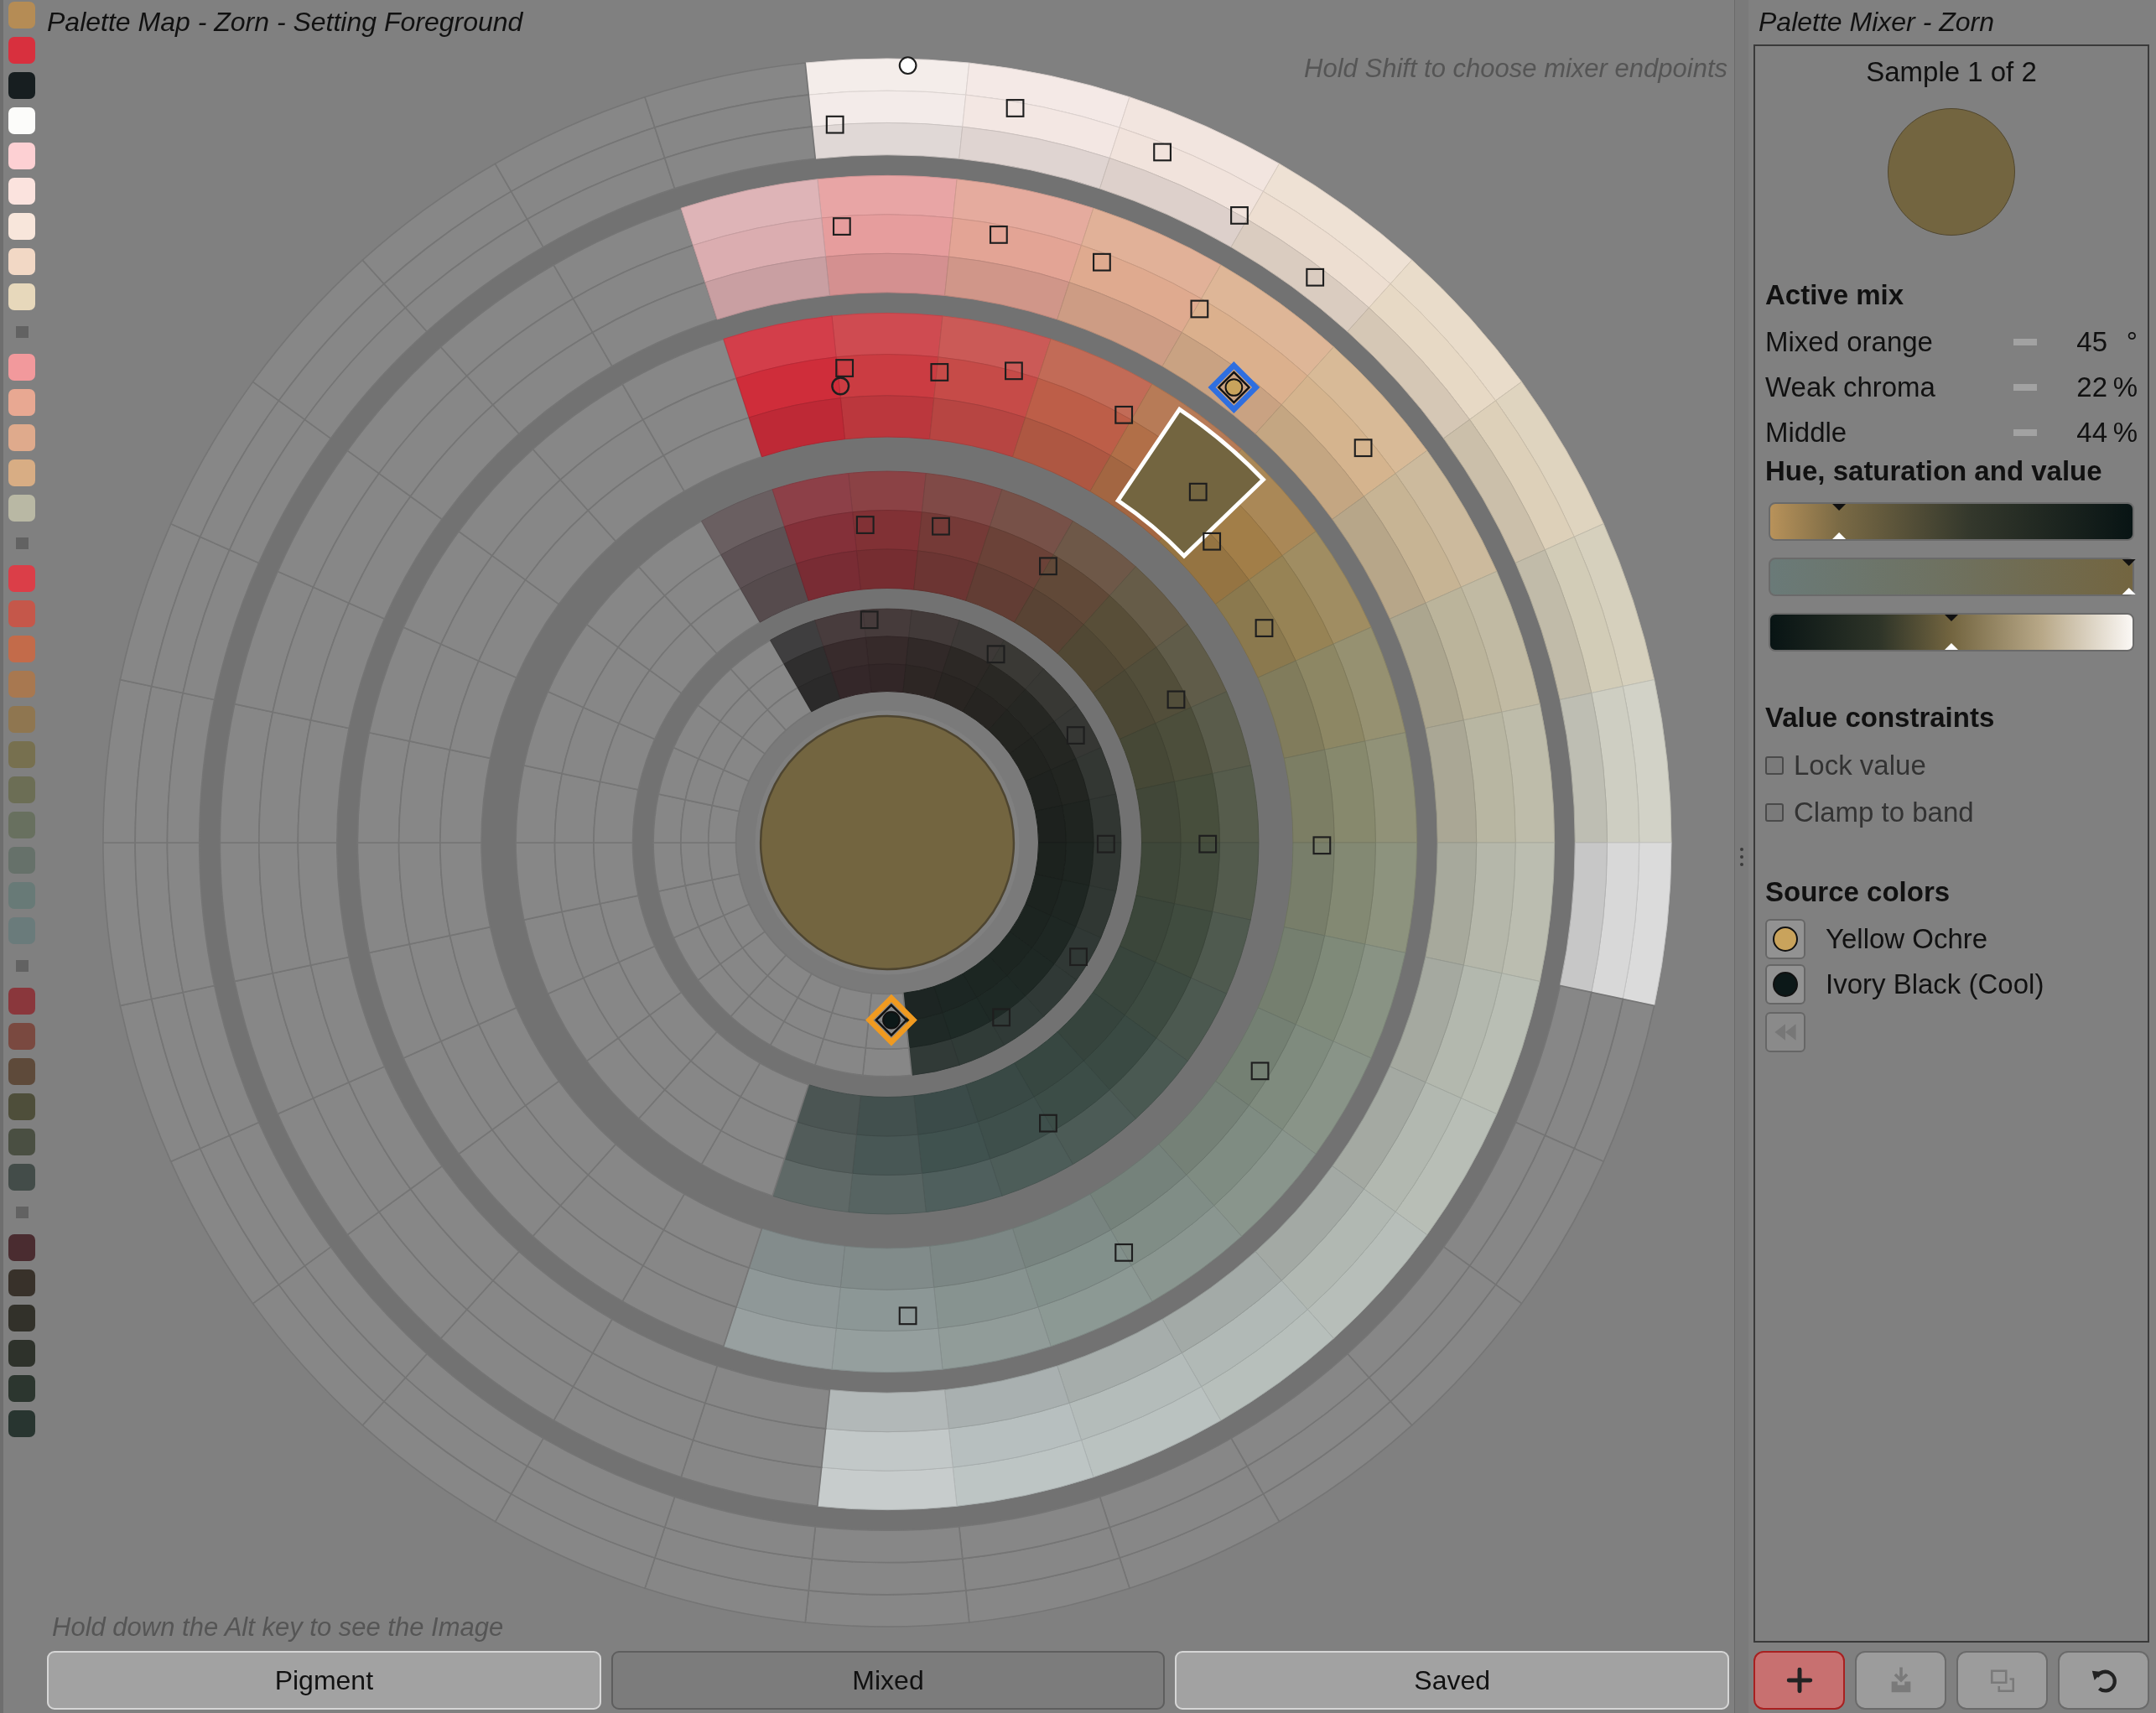  Describe the element at coordinates (324, 1680) in the screenshot. I see `tab: Pigment` at that location.